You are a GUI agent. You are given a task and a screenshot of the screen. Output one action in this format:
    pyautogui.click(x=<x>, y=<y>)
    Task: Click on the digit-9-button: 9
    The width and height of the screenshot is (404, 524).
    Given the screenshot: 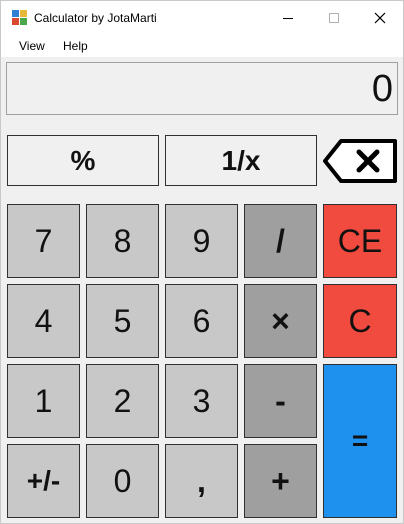 What is the action you would take?
    pyautogui.click(x=201, y=241)
    